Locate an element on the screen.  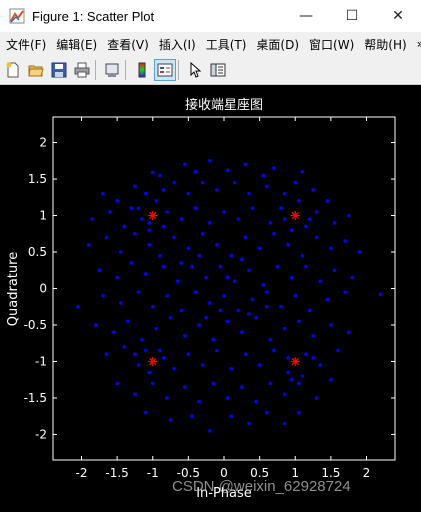
menu-window: 窗口(W) is located at coordinates (330, 44).